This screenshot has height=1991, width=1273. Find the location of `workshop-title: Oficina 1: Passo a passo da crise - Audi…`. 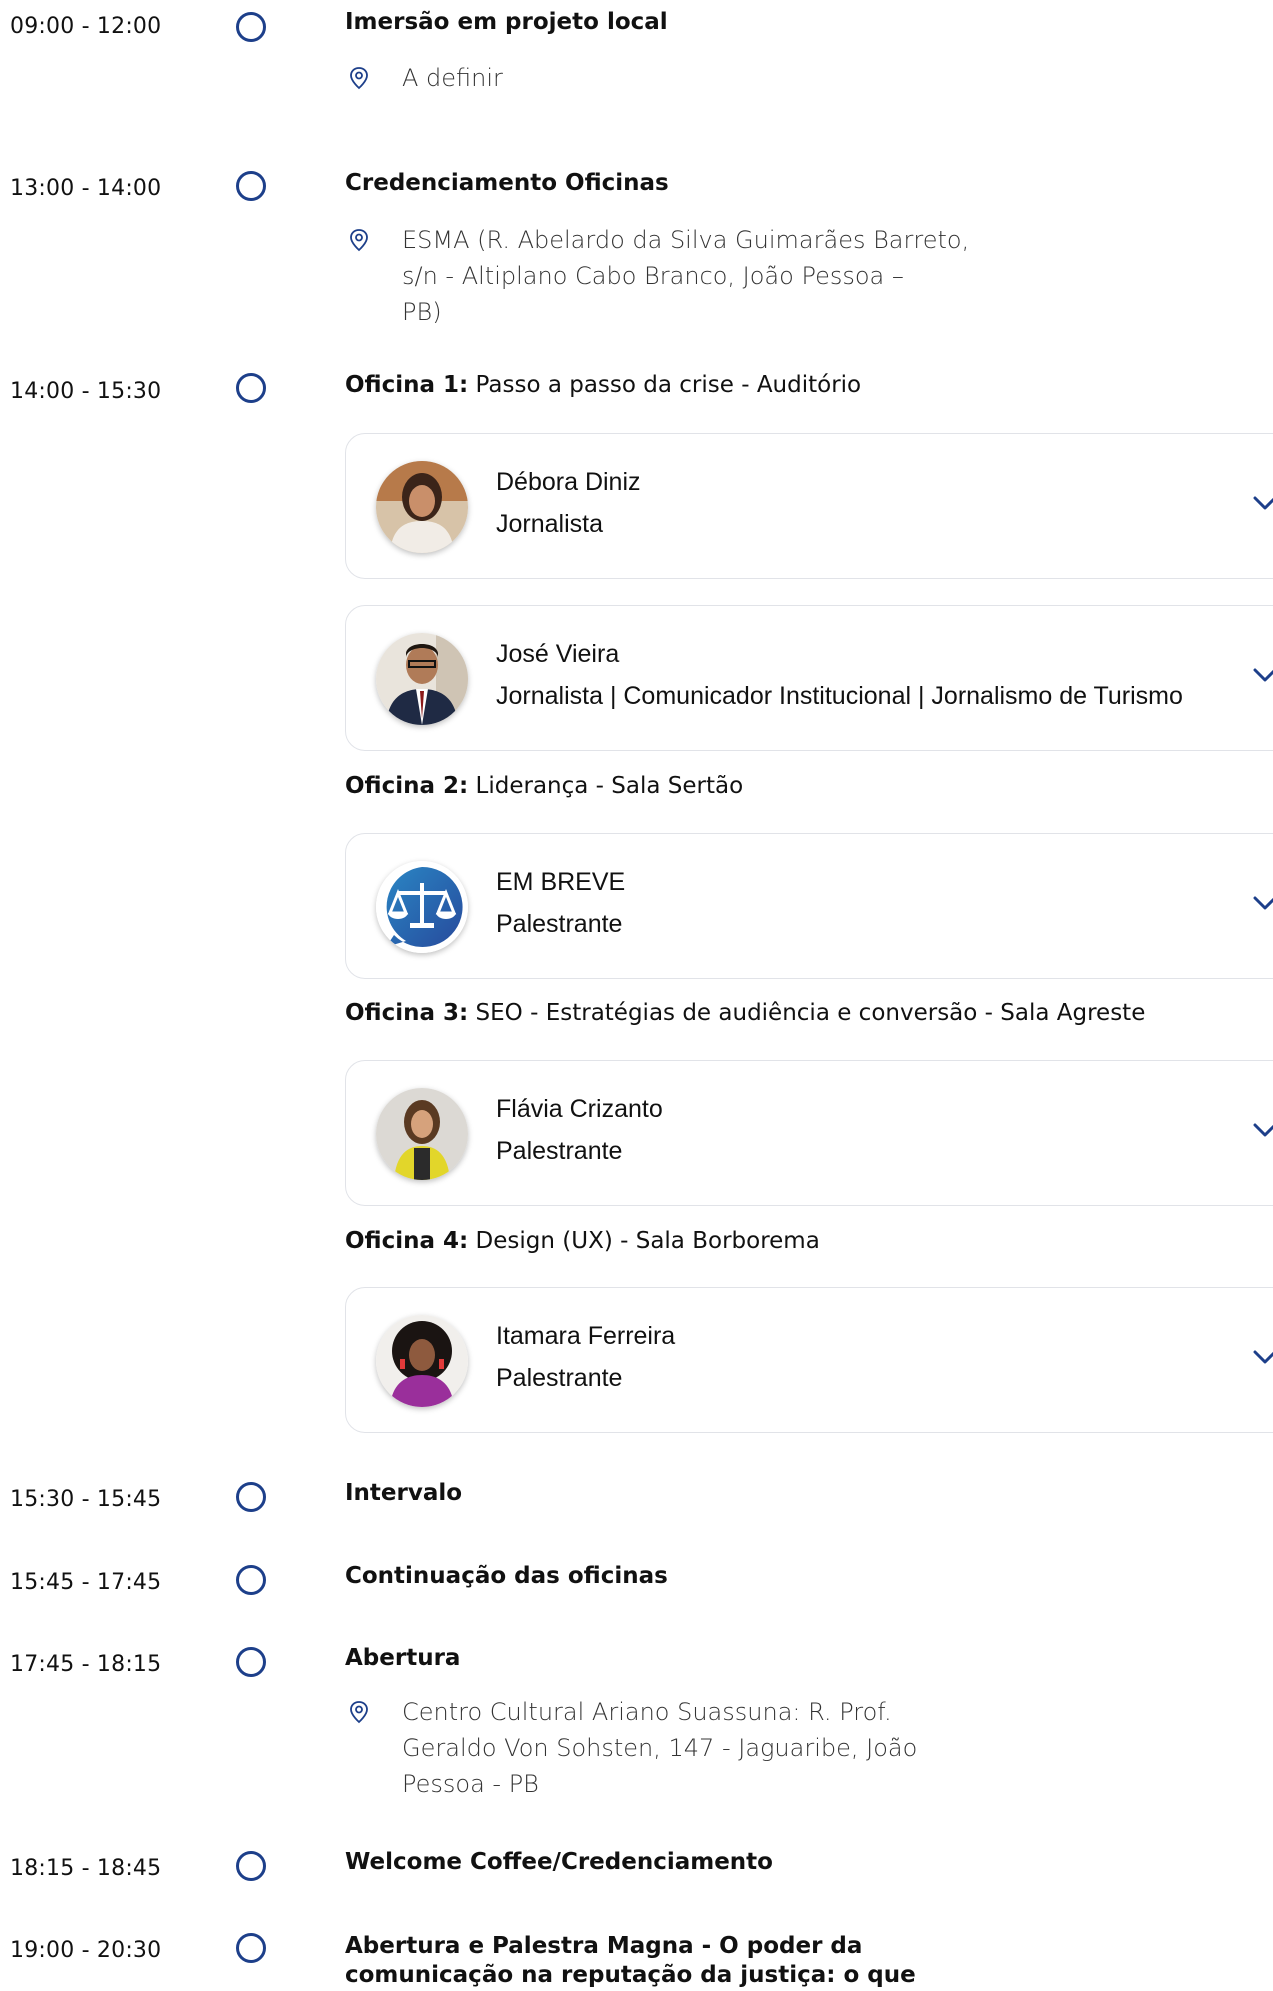

workshop-title: Oficina 1: Passo a passo da crise - Audi… is located at coordinates (603, 385).